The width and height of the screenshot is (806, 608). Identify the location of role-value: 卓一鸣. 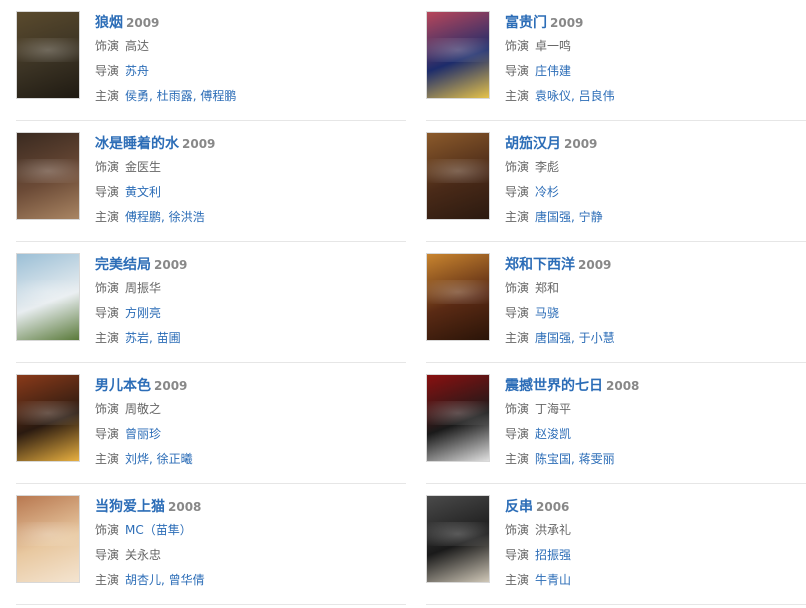
(553, 46).